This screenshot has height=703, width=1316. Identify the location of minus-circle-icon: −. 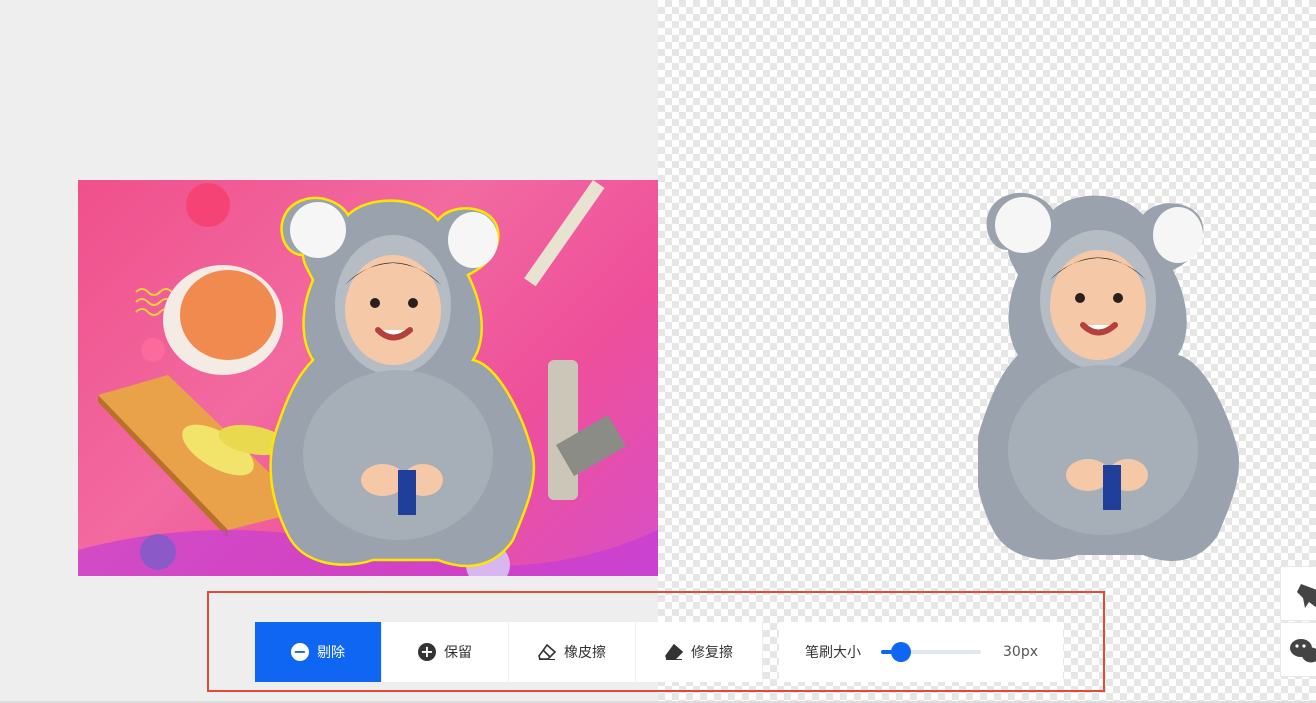
(300, 652).